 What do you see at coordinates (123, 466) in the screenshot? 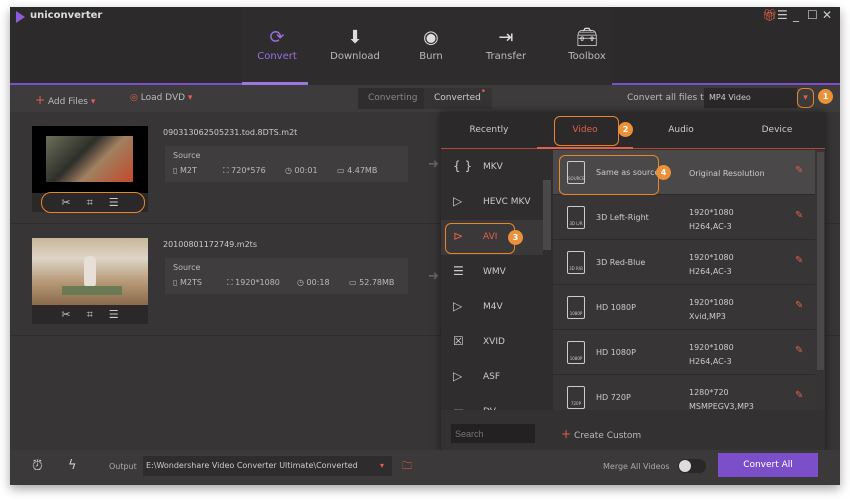
I see `output-label: Output` at bounding box center [123, 466].